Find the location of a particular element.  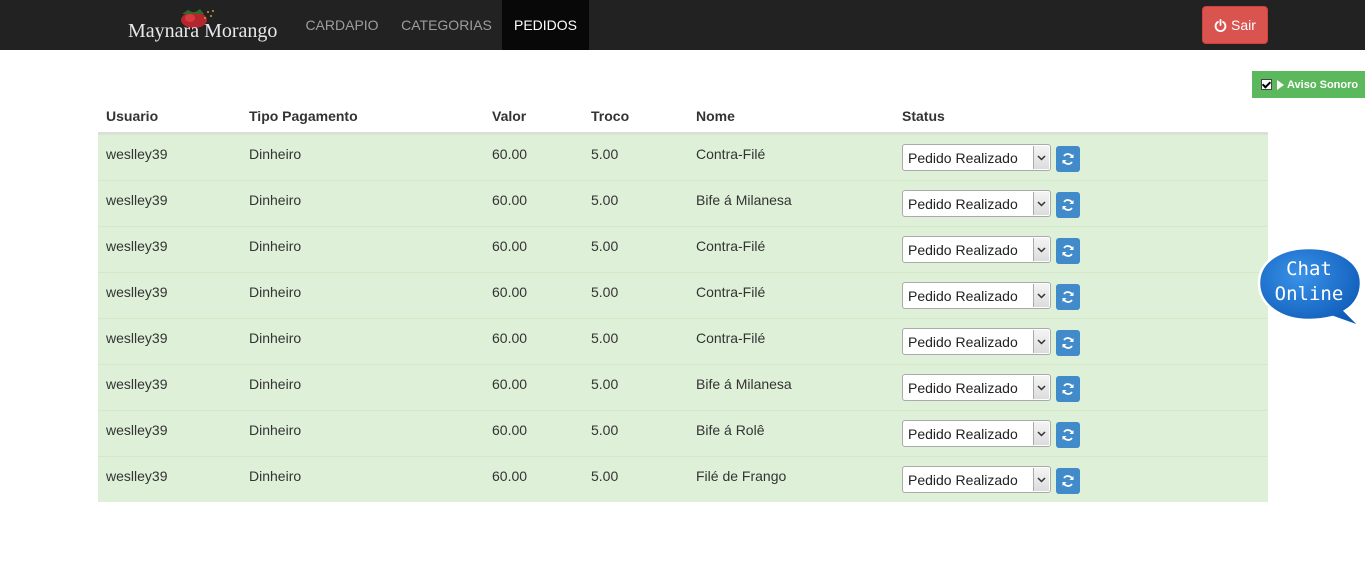

logout-button: Sair is located at coordinates (1235, 25).